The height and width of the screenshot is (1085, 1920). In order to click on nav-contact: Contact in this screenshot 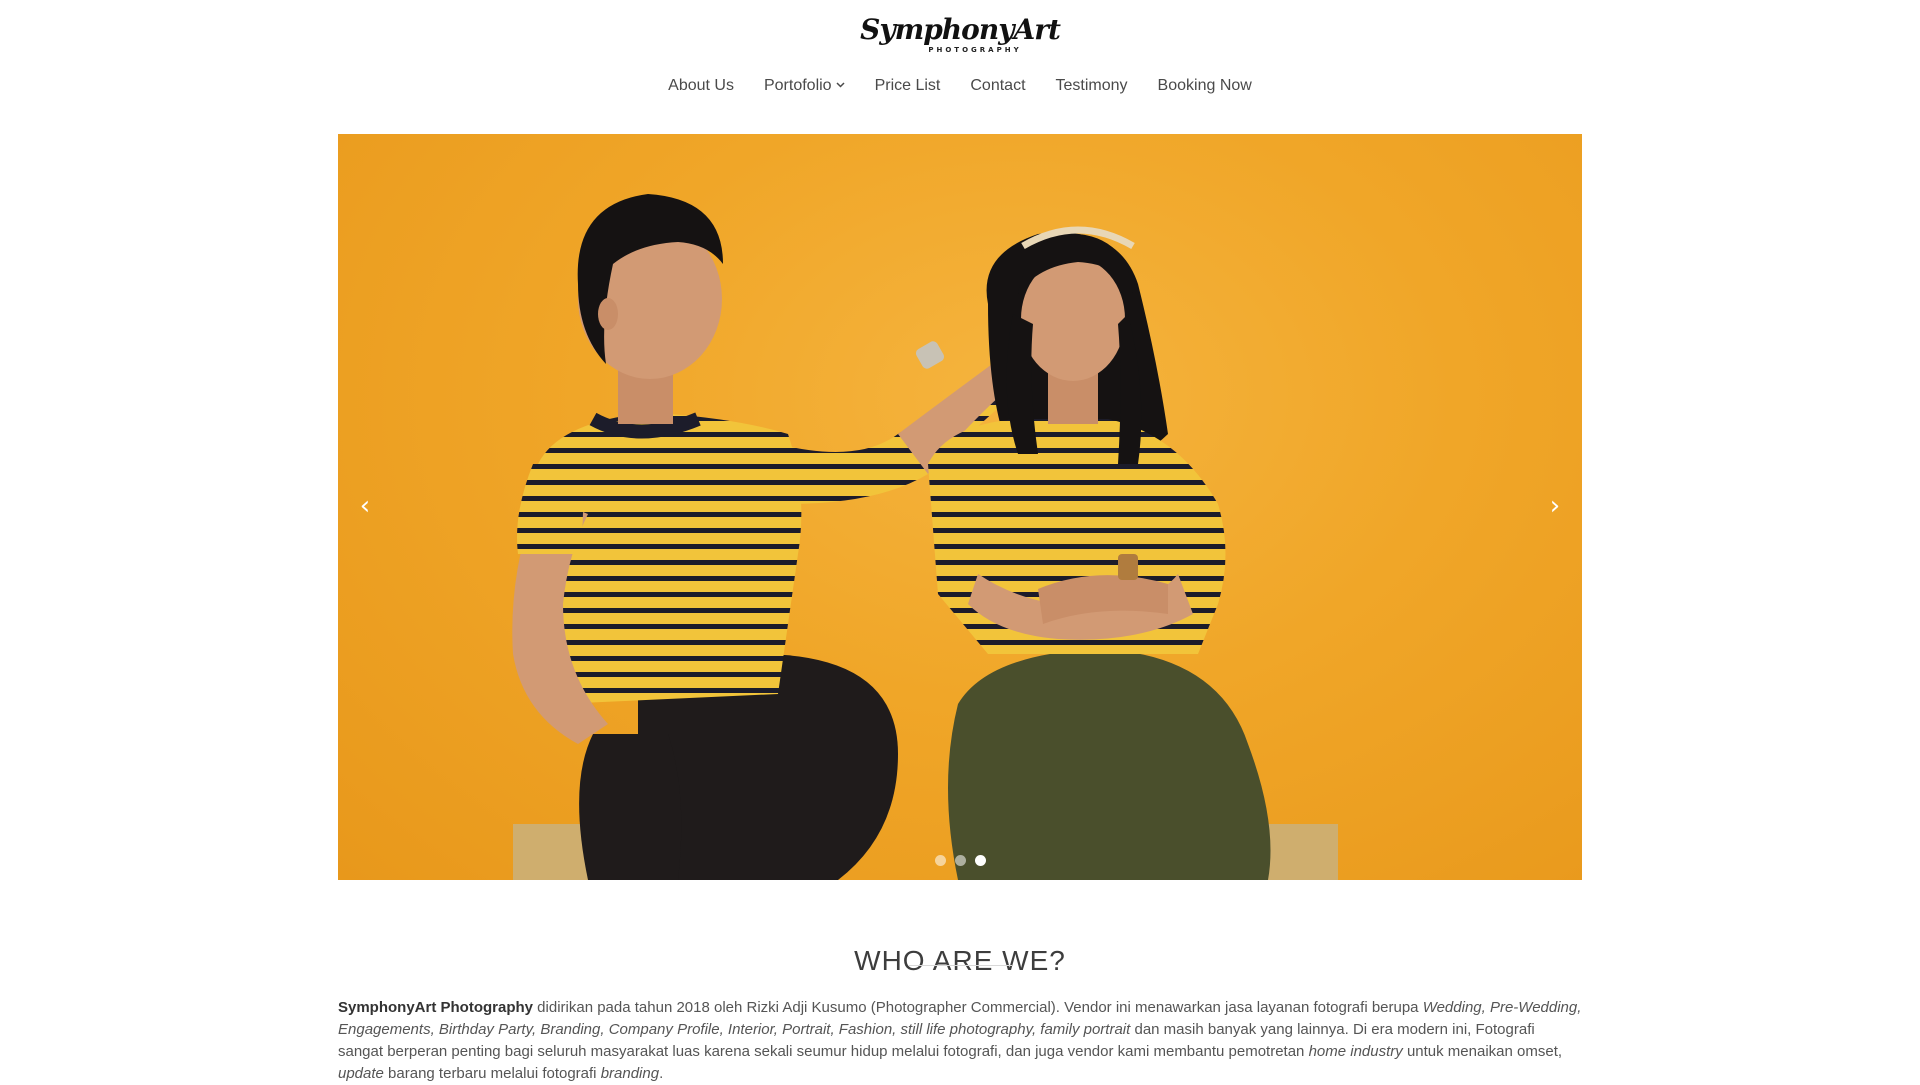, I will do `click(997, 86)`.